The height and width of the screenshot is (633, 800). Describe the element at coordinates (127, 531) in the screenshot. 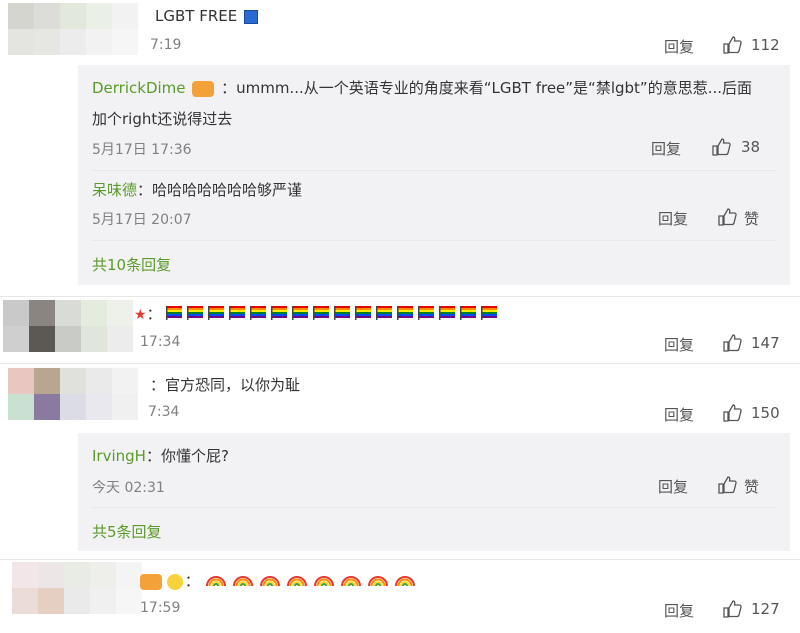

I see `more-replies-link: 共5条回复` at that location.